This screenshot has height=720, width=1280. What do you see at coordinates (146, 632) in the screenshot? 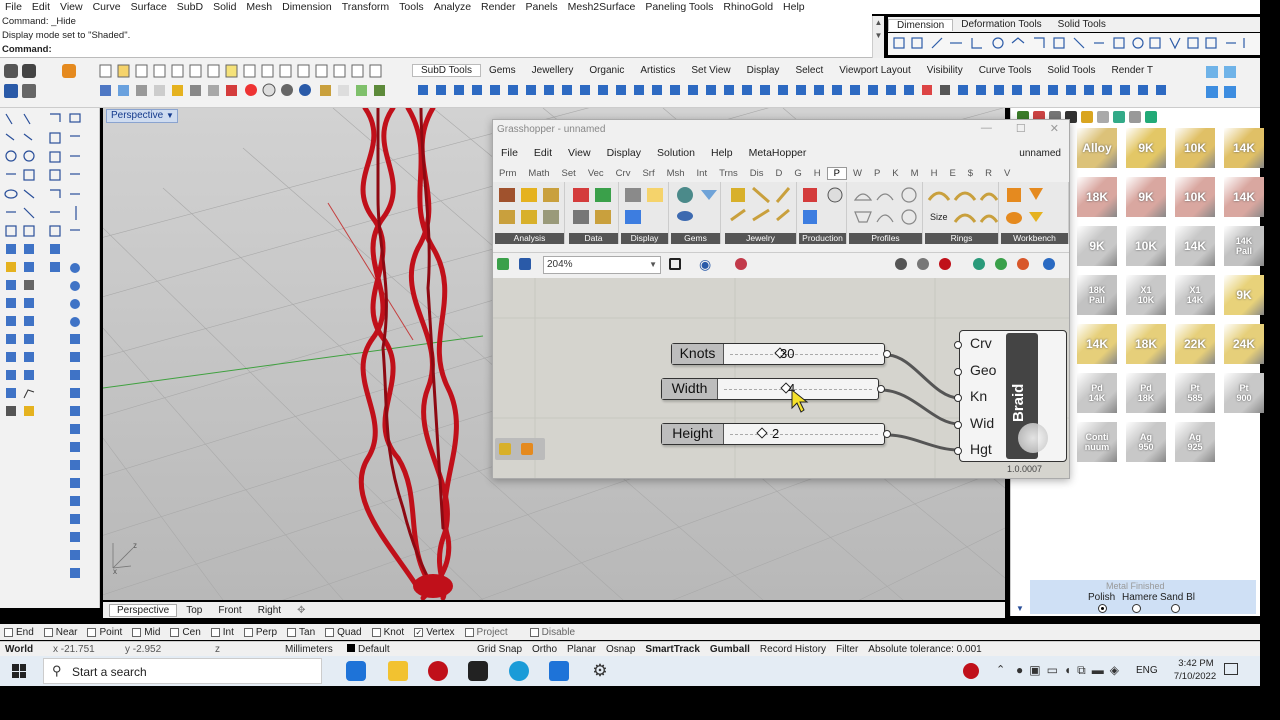
I see `osnap-mid: Mid` at bounding box center [146, 632].